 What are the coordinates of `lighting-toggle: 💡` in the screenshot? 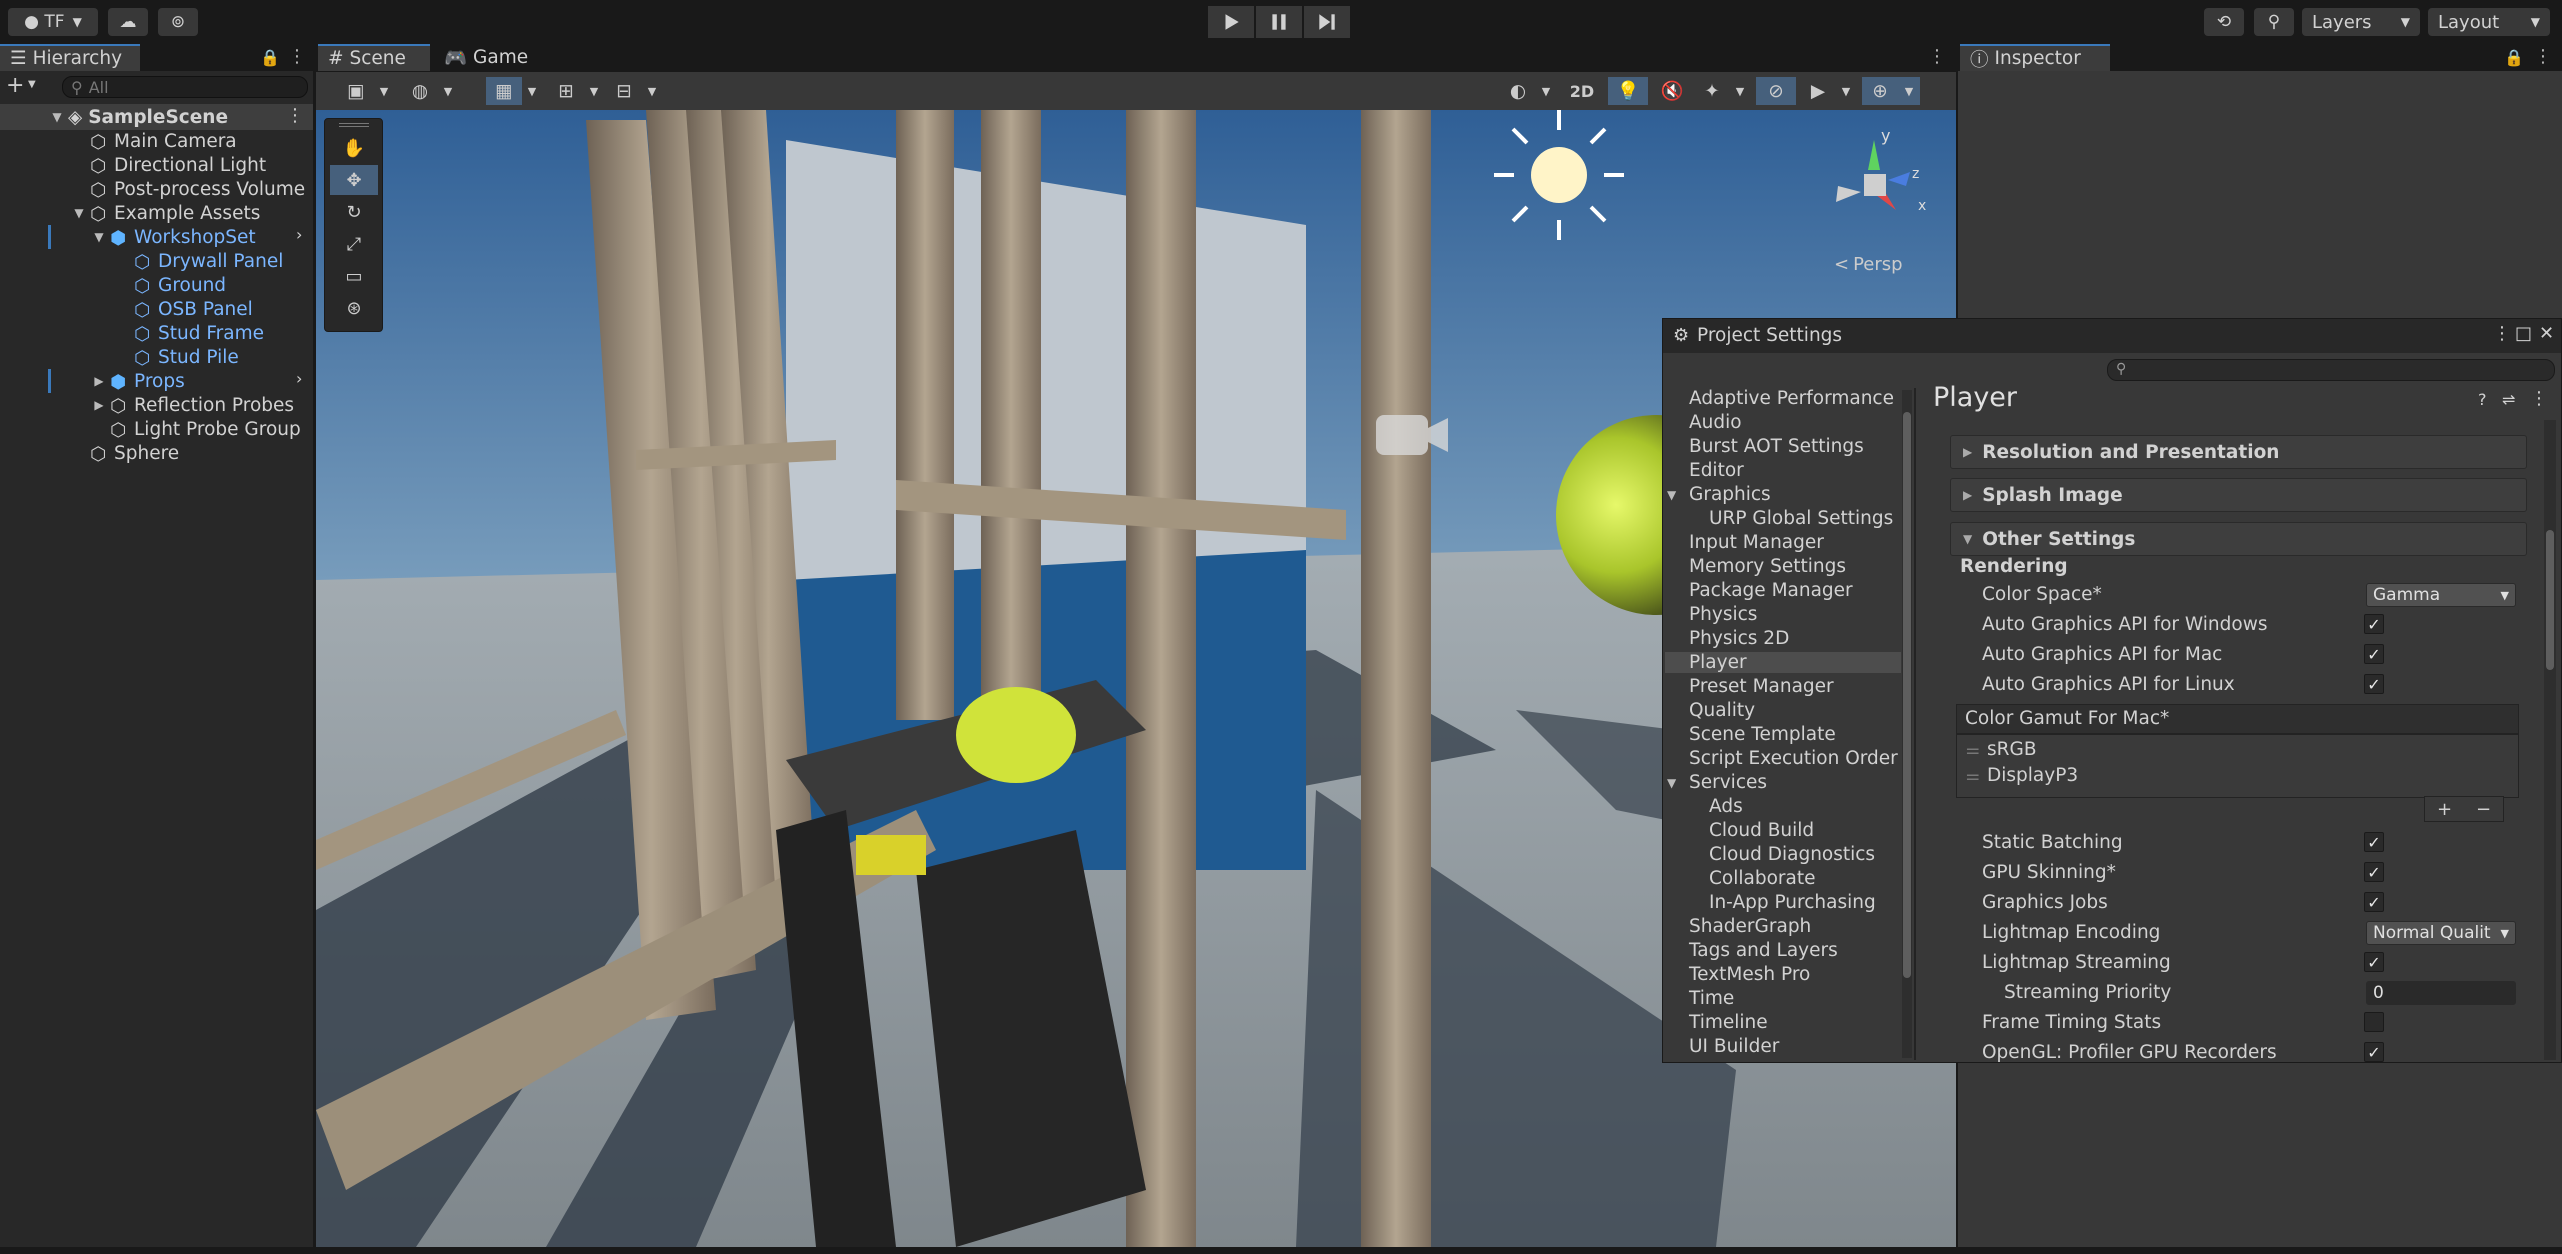 It's located at (1628, 91).